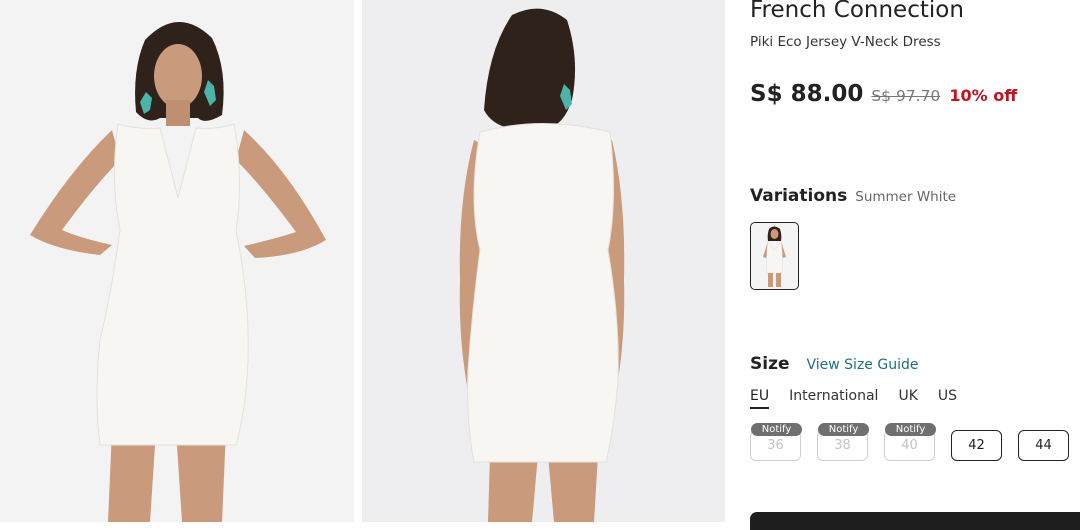 The image size is (1080, 530). What do you see at coordinates (915, 521) in the screenshot?
I see `add-to-bag-button` at bounding box center [915, 521].